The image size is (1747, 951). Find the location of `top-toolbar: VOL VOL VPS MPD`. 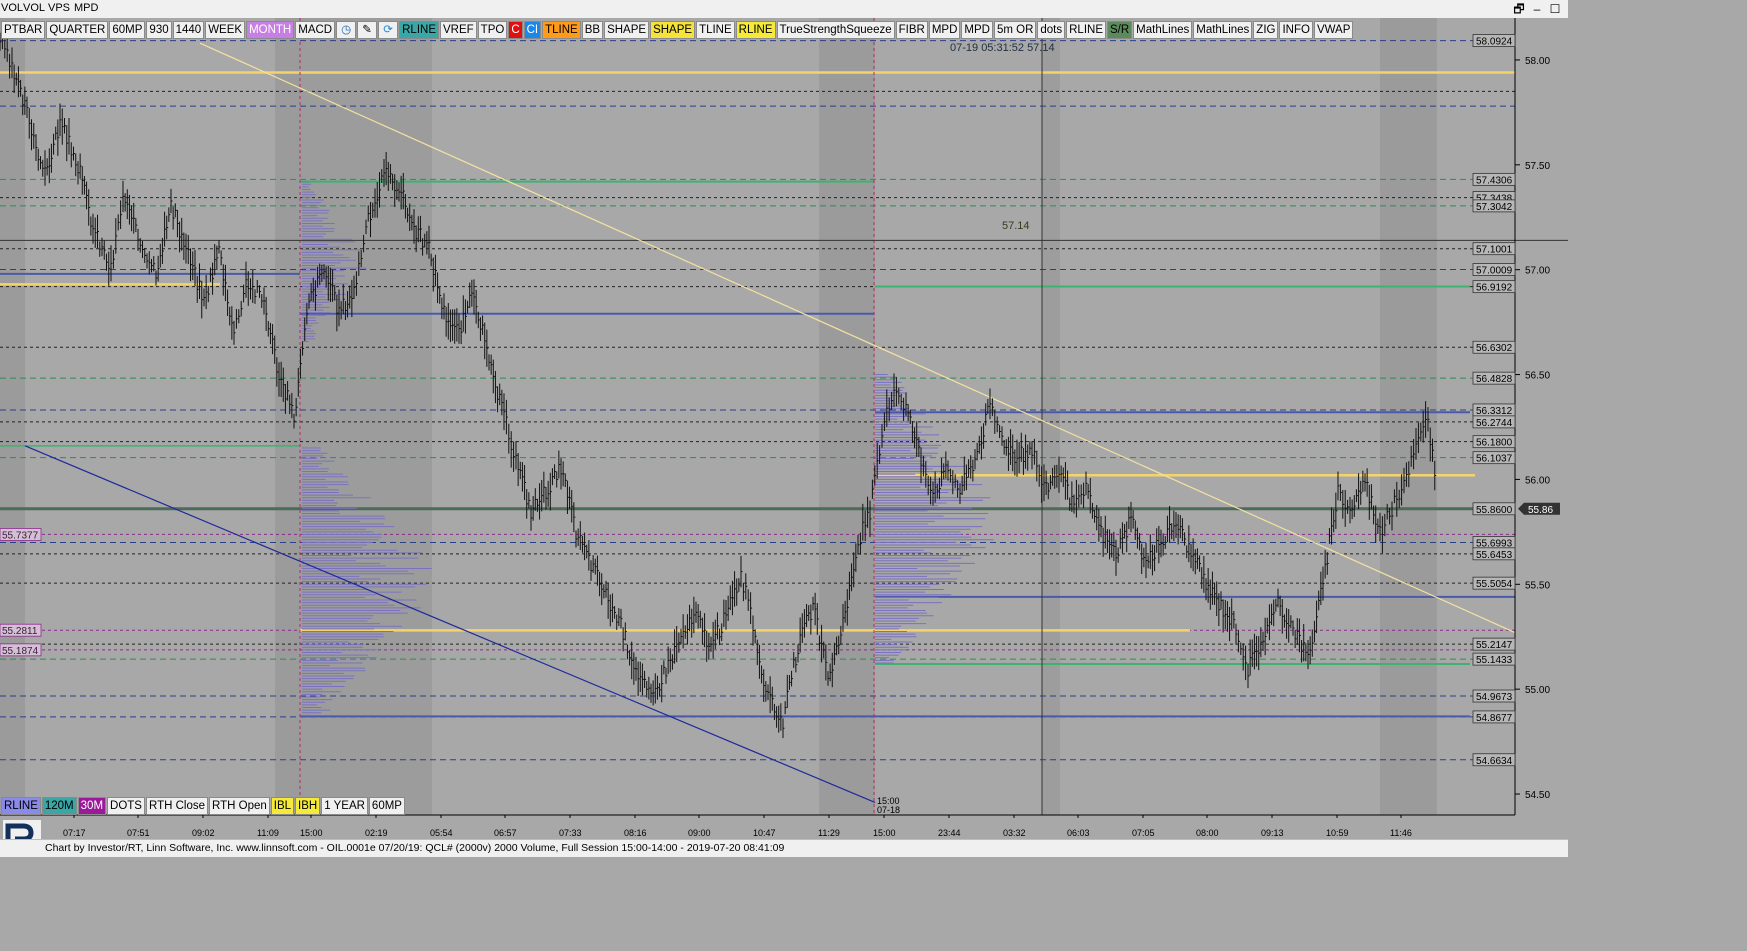

top-toolbar: VOL VOL VPS MPD is located at coordinates (784, 9).